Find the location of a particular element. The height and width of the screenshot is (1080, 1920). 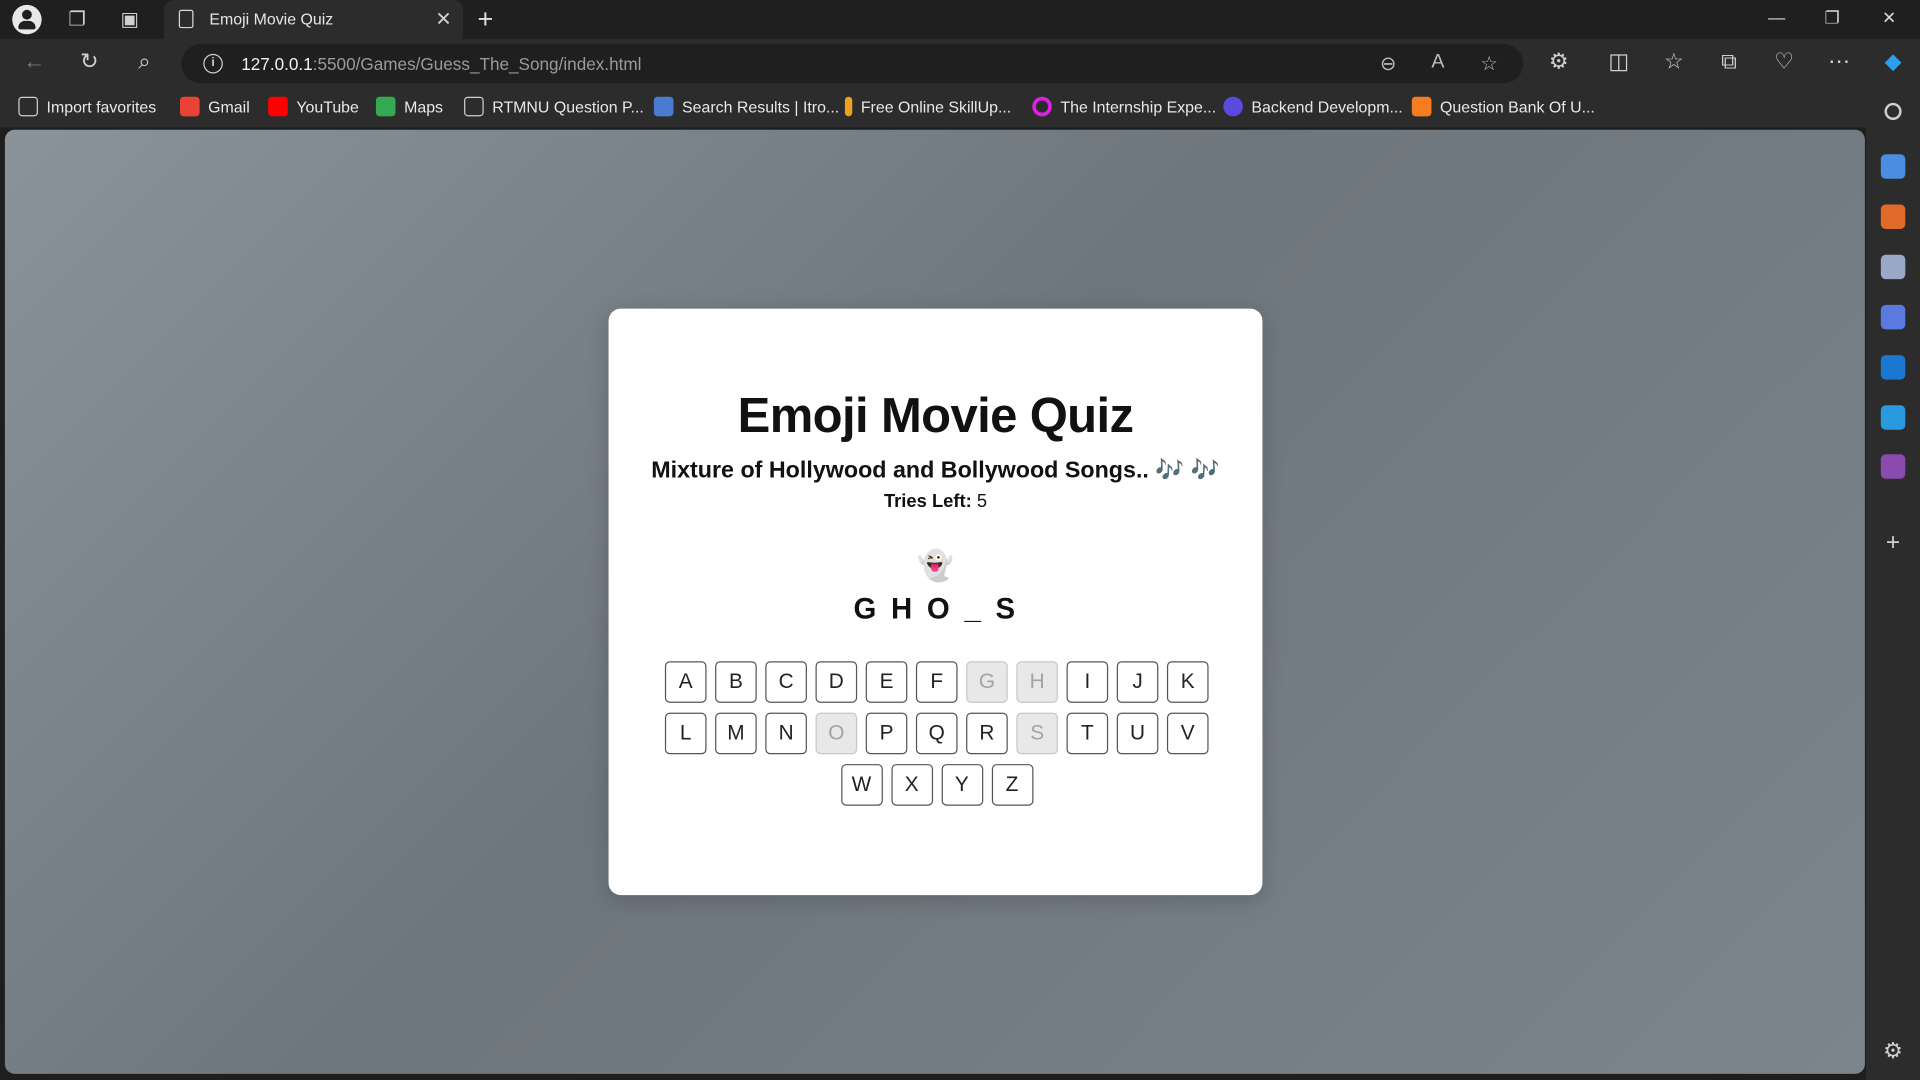

bing-icon is located at coordinates (1893, 466).